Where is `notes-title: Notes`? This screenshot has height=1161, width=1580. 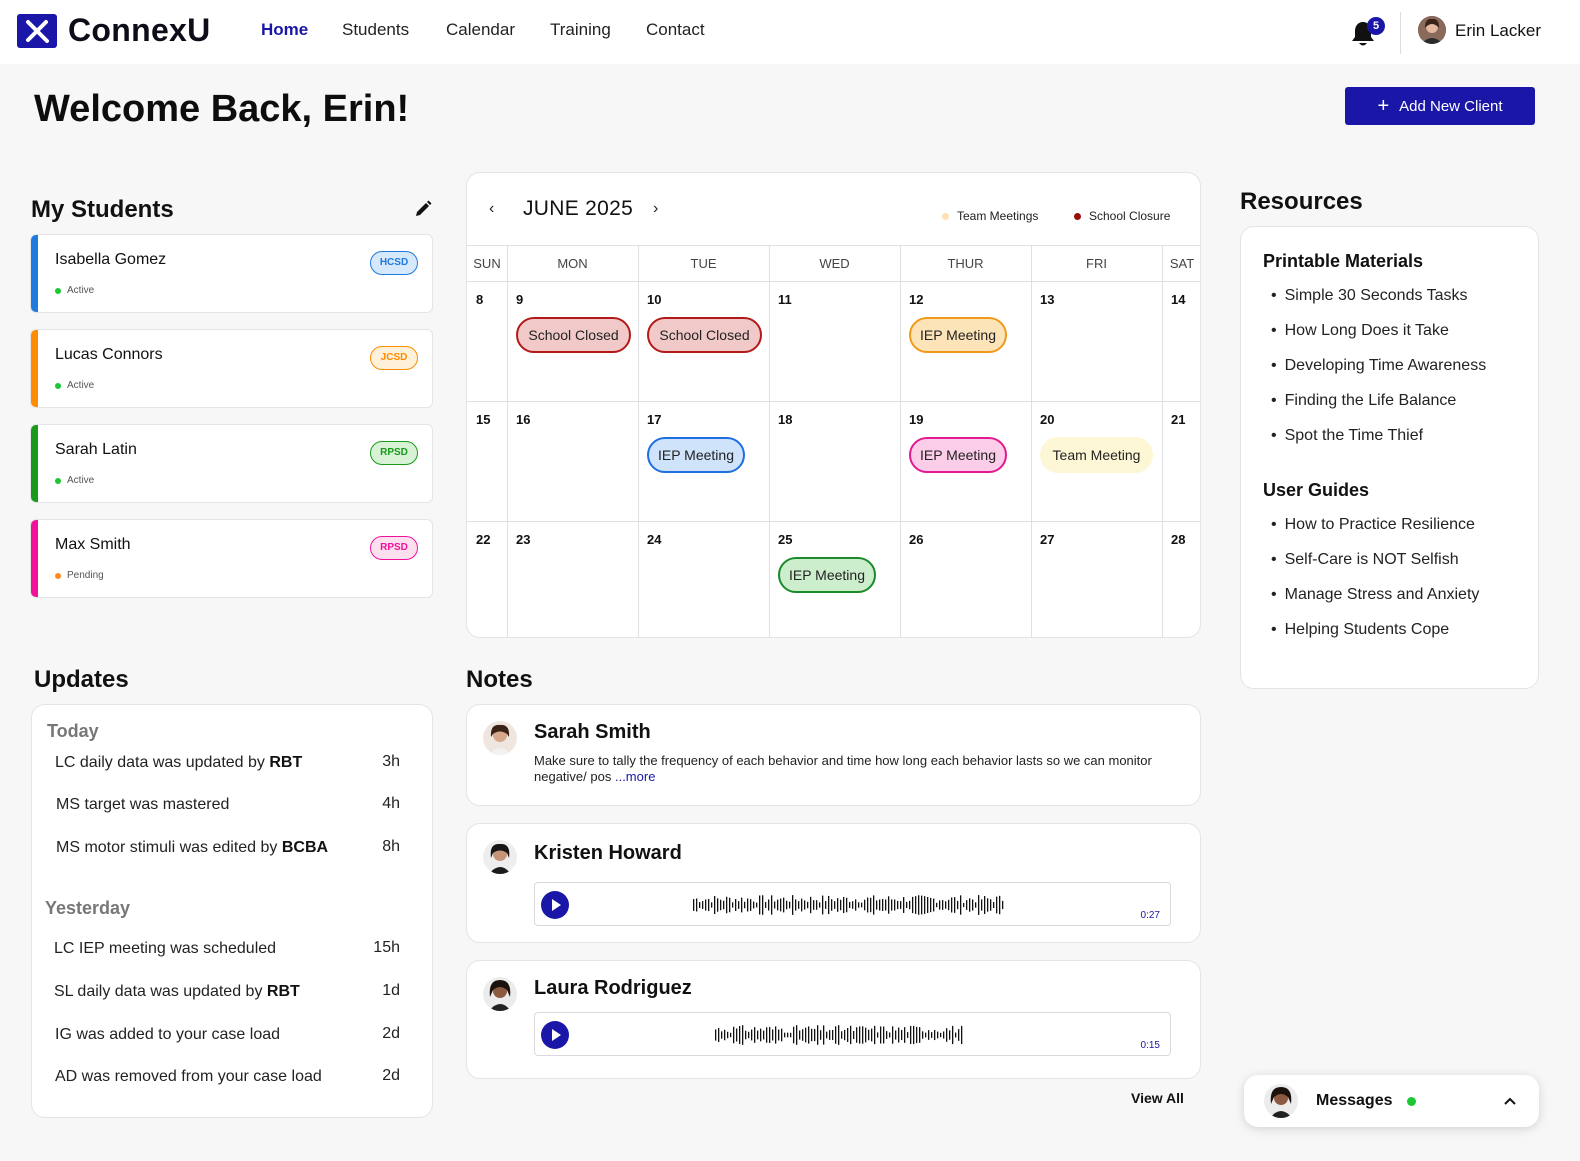
notes-title: Notes is located at coordinates (499, 679).